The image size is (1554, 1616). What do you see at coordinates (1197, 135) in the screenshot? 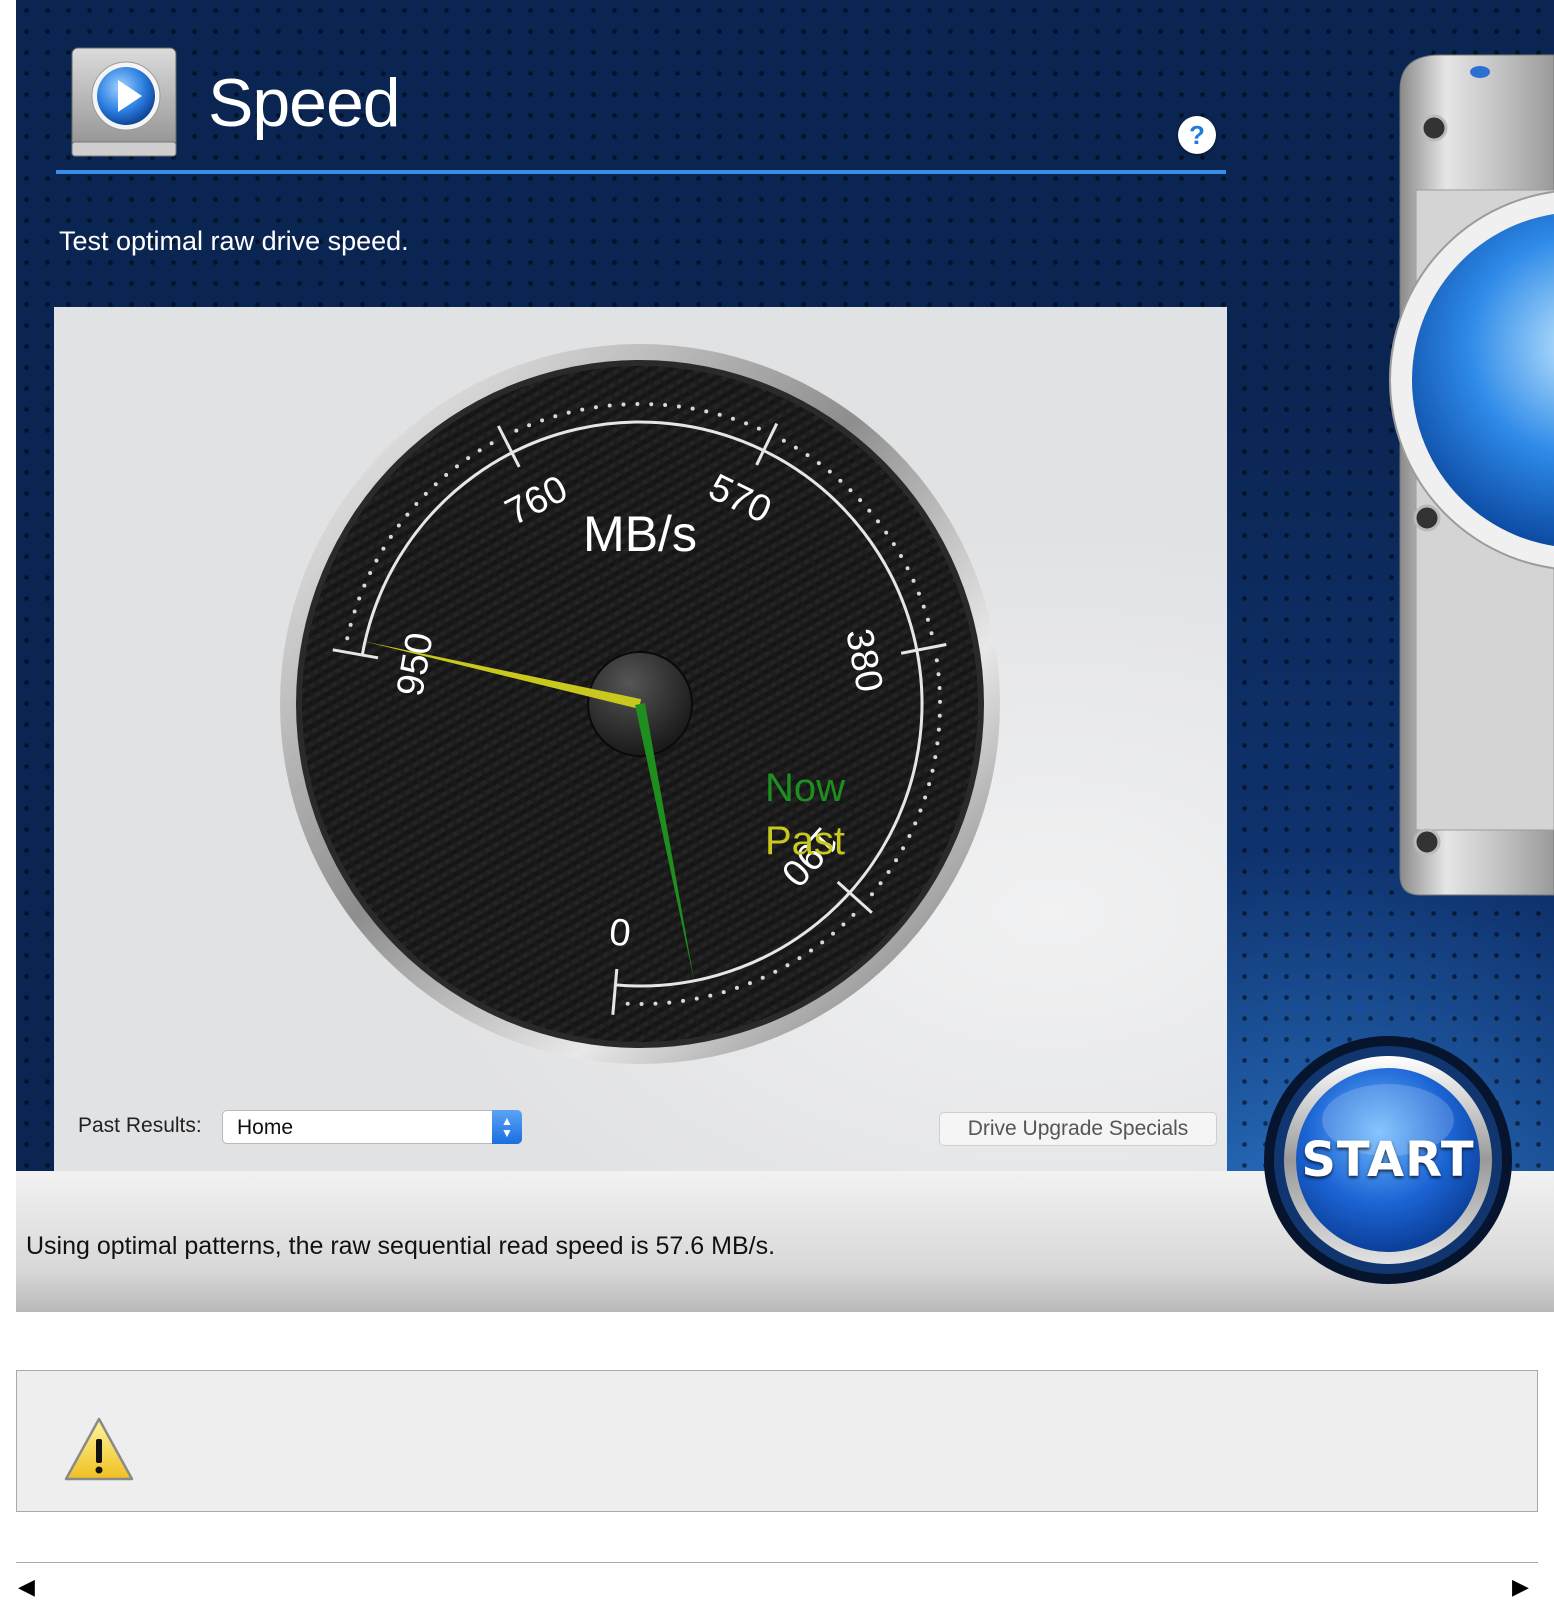
I see `help-icon: ?` at bounding box center [1197, 135].